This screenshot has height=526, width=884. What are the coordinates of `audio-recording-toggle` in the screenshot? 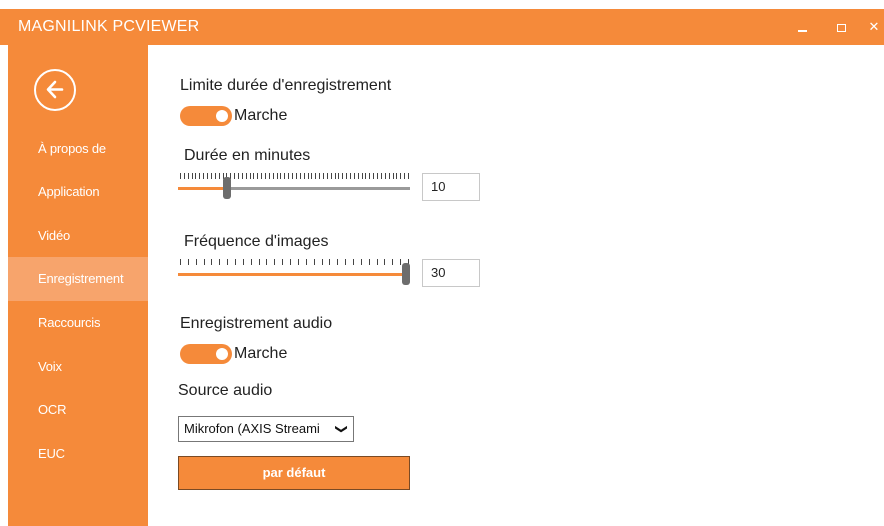 It's located at (206, 354).